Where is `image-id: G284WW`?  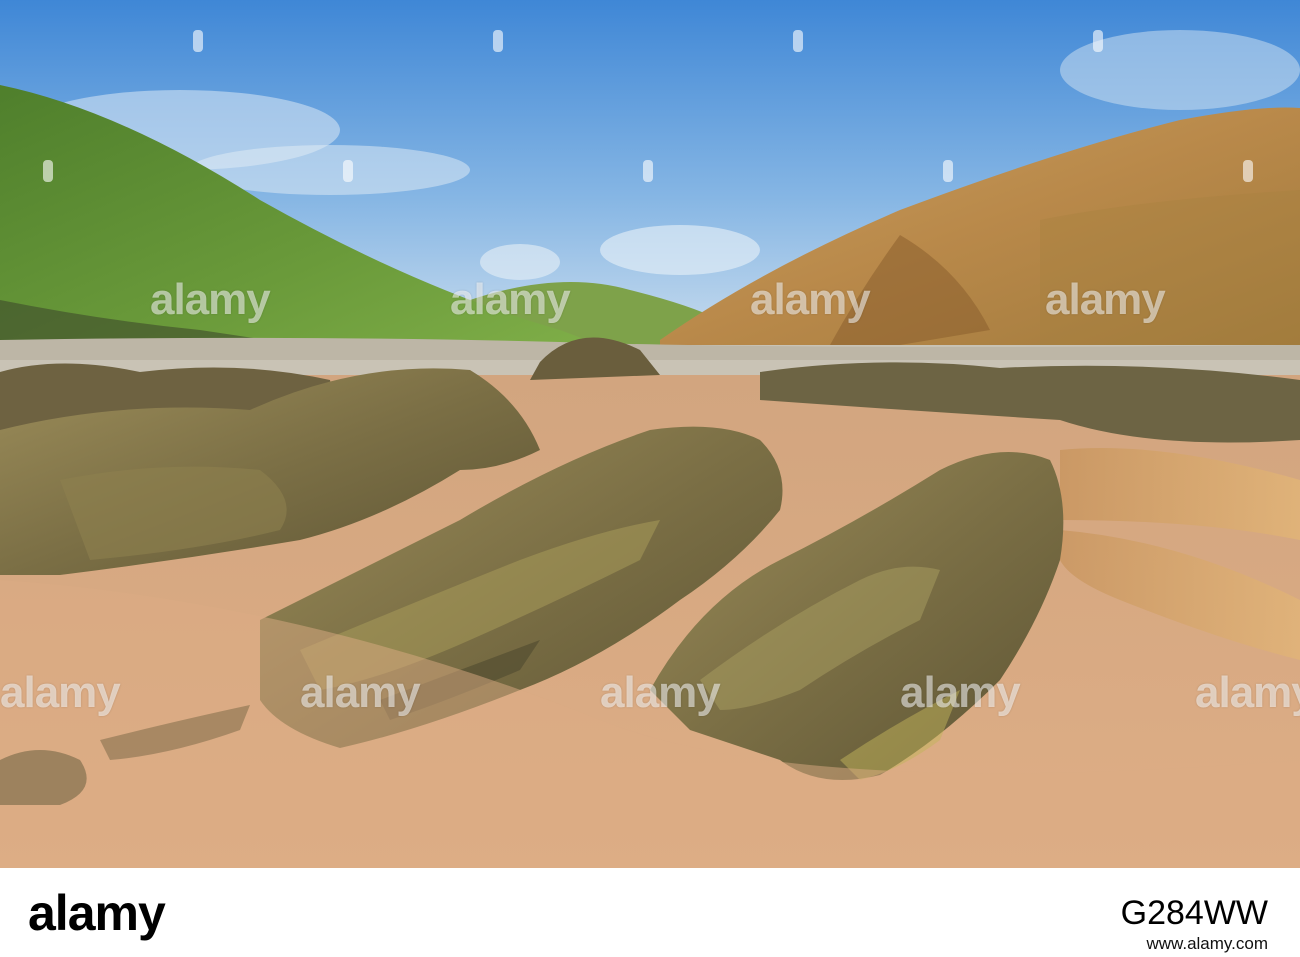
image-id: G284WW is located at coordinates (1194, 913).